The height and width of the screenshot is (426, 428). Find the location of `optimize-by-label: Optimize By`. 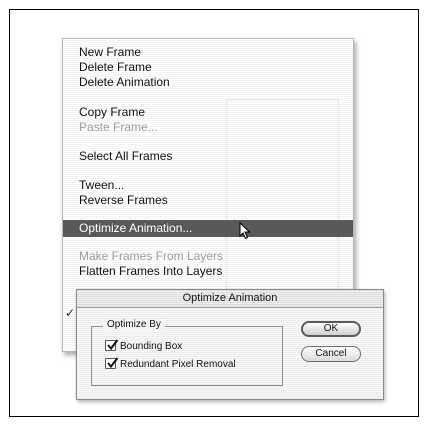

optimize-by-label: Optimize By is located at coordinates (134, 325).